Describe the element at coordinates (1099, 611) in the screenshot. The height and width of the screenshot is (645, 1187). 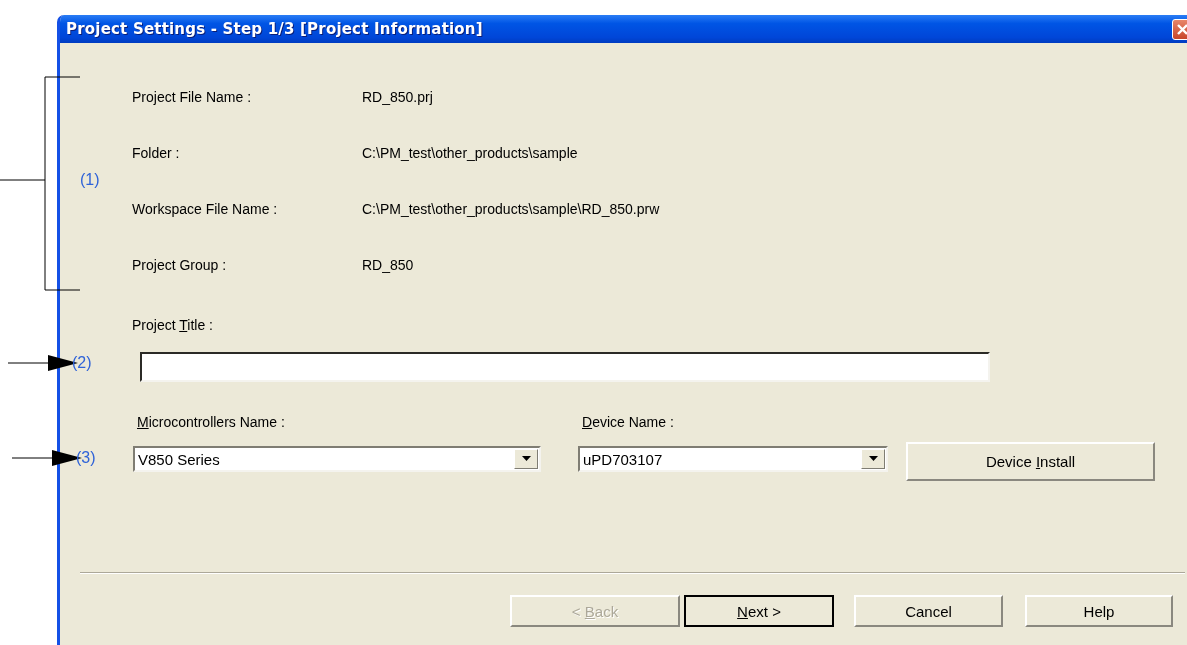
I see `dialog-button: Help` at that location.